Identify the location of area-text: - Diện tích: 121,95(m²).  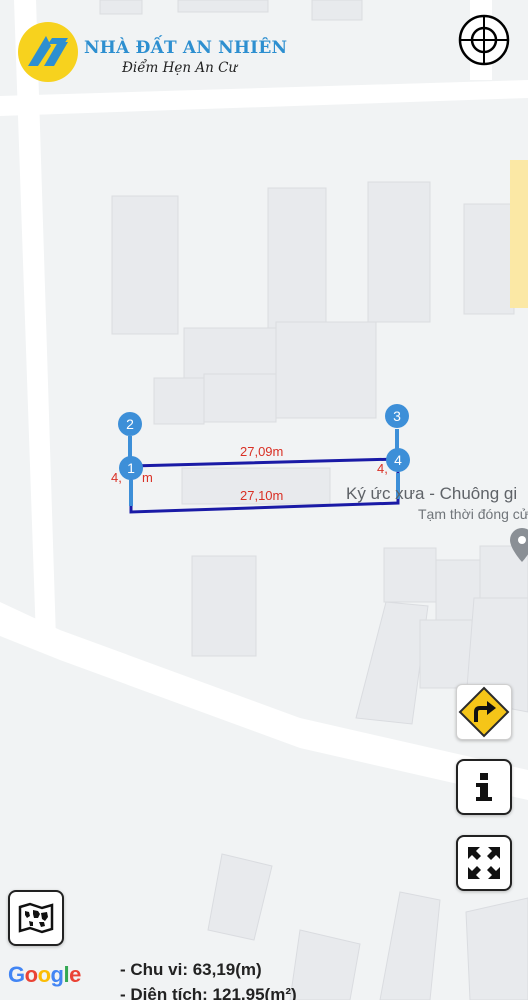
(208, 992).